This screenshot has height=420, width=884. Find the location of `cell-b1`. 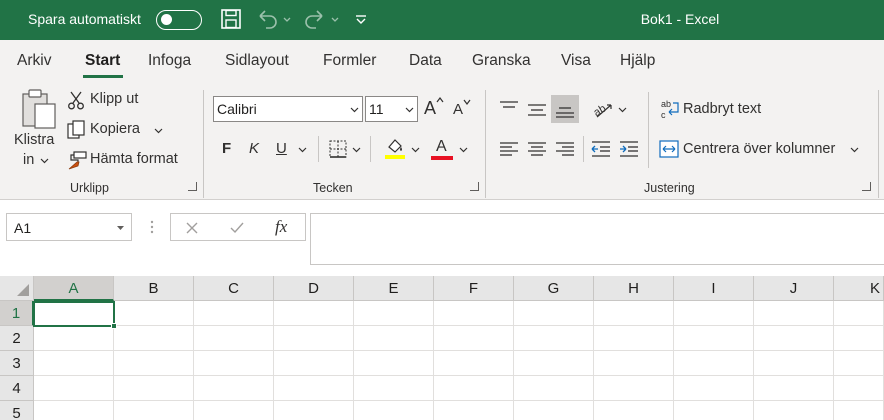

cell-b1 is located at coordinates (154, 313).